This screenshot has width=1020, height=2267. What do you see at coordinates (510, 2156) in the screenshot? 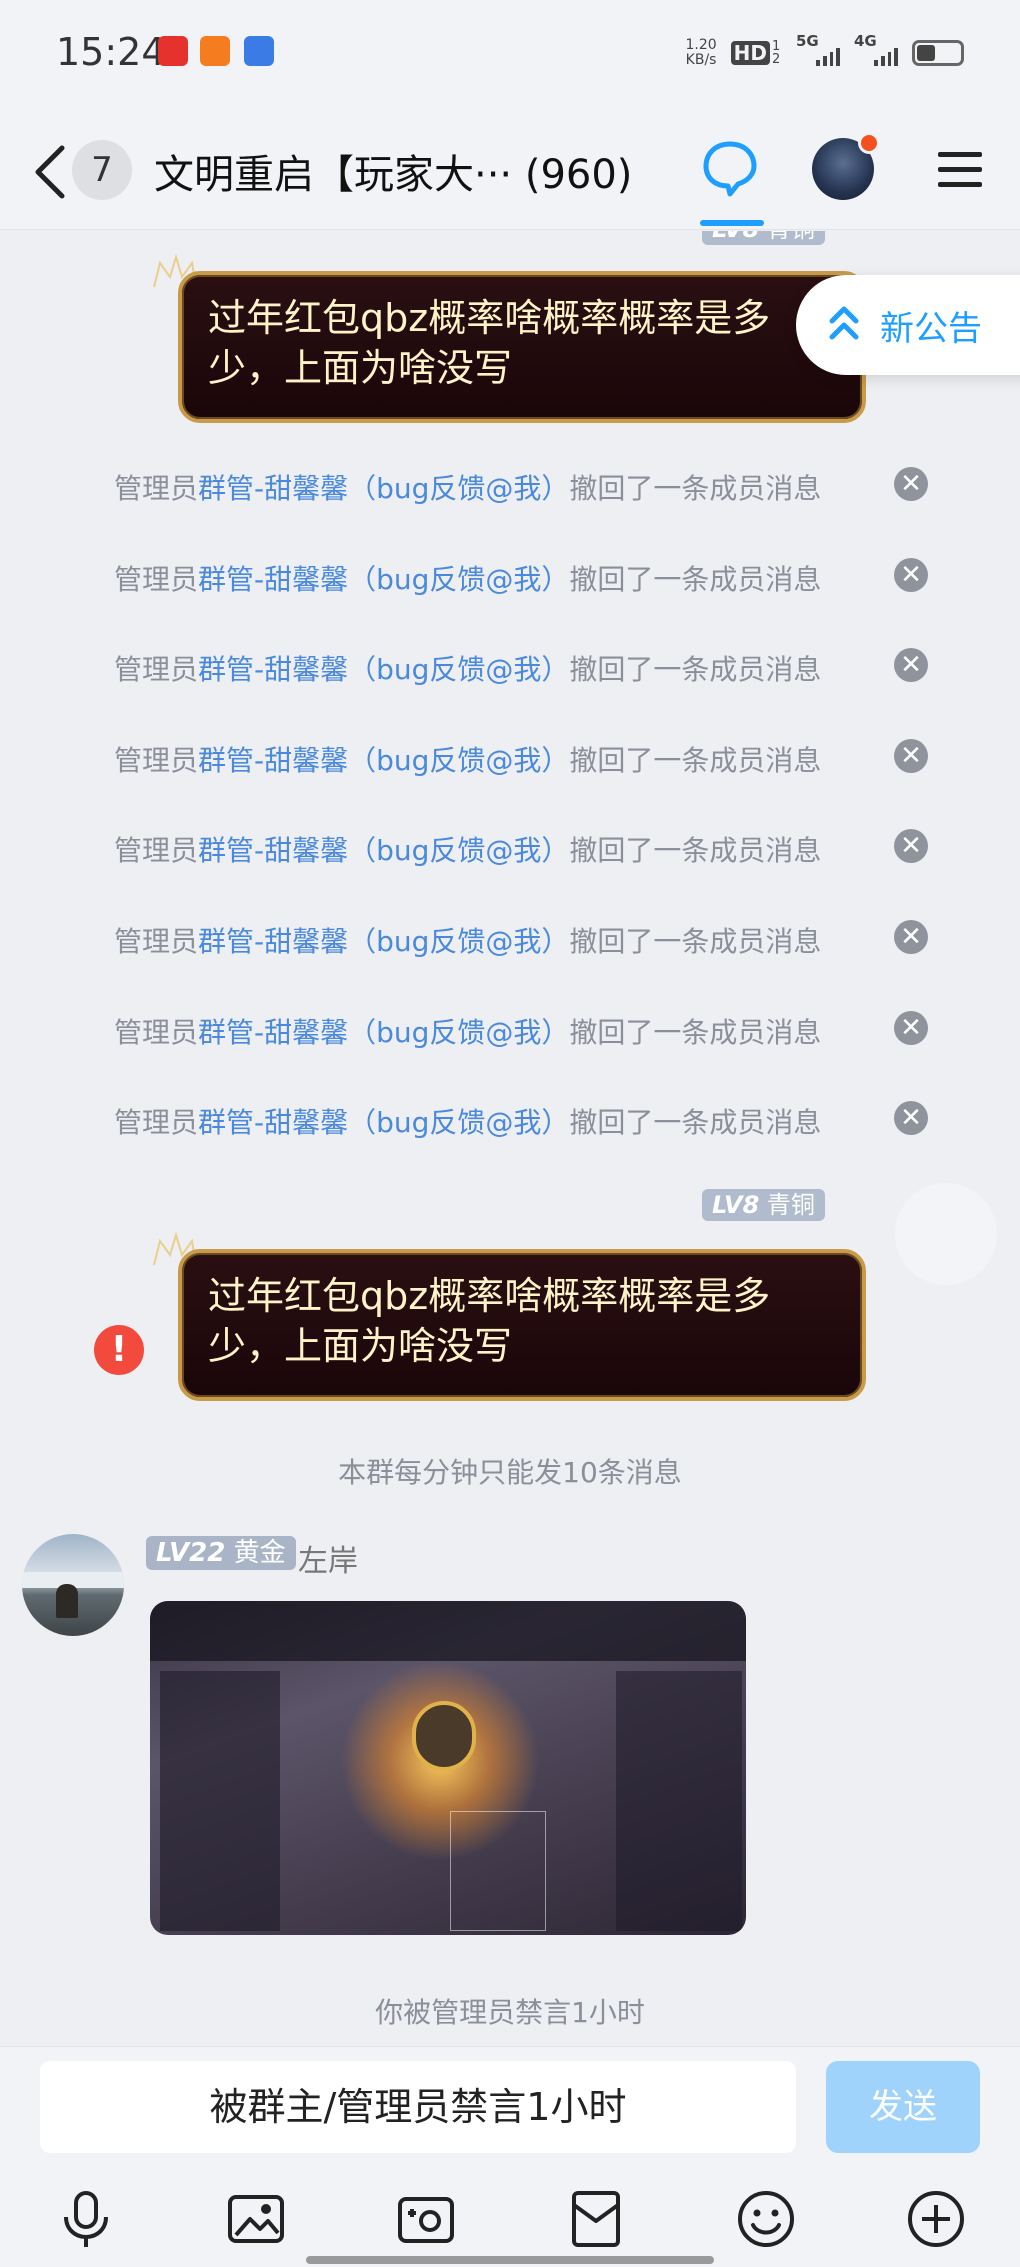
I see `input-bar: 被群主/管理员禁言1小时 发送` at bounding box center [510, 2156].